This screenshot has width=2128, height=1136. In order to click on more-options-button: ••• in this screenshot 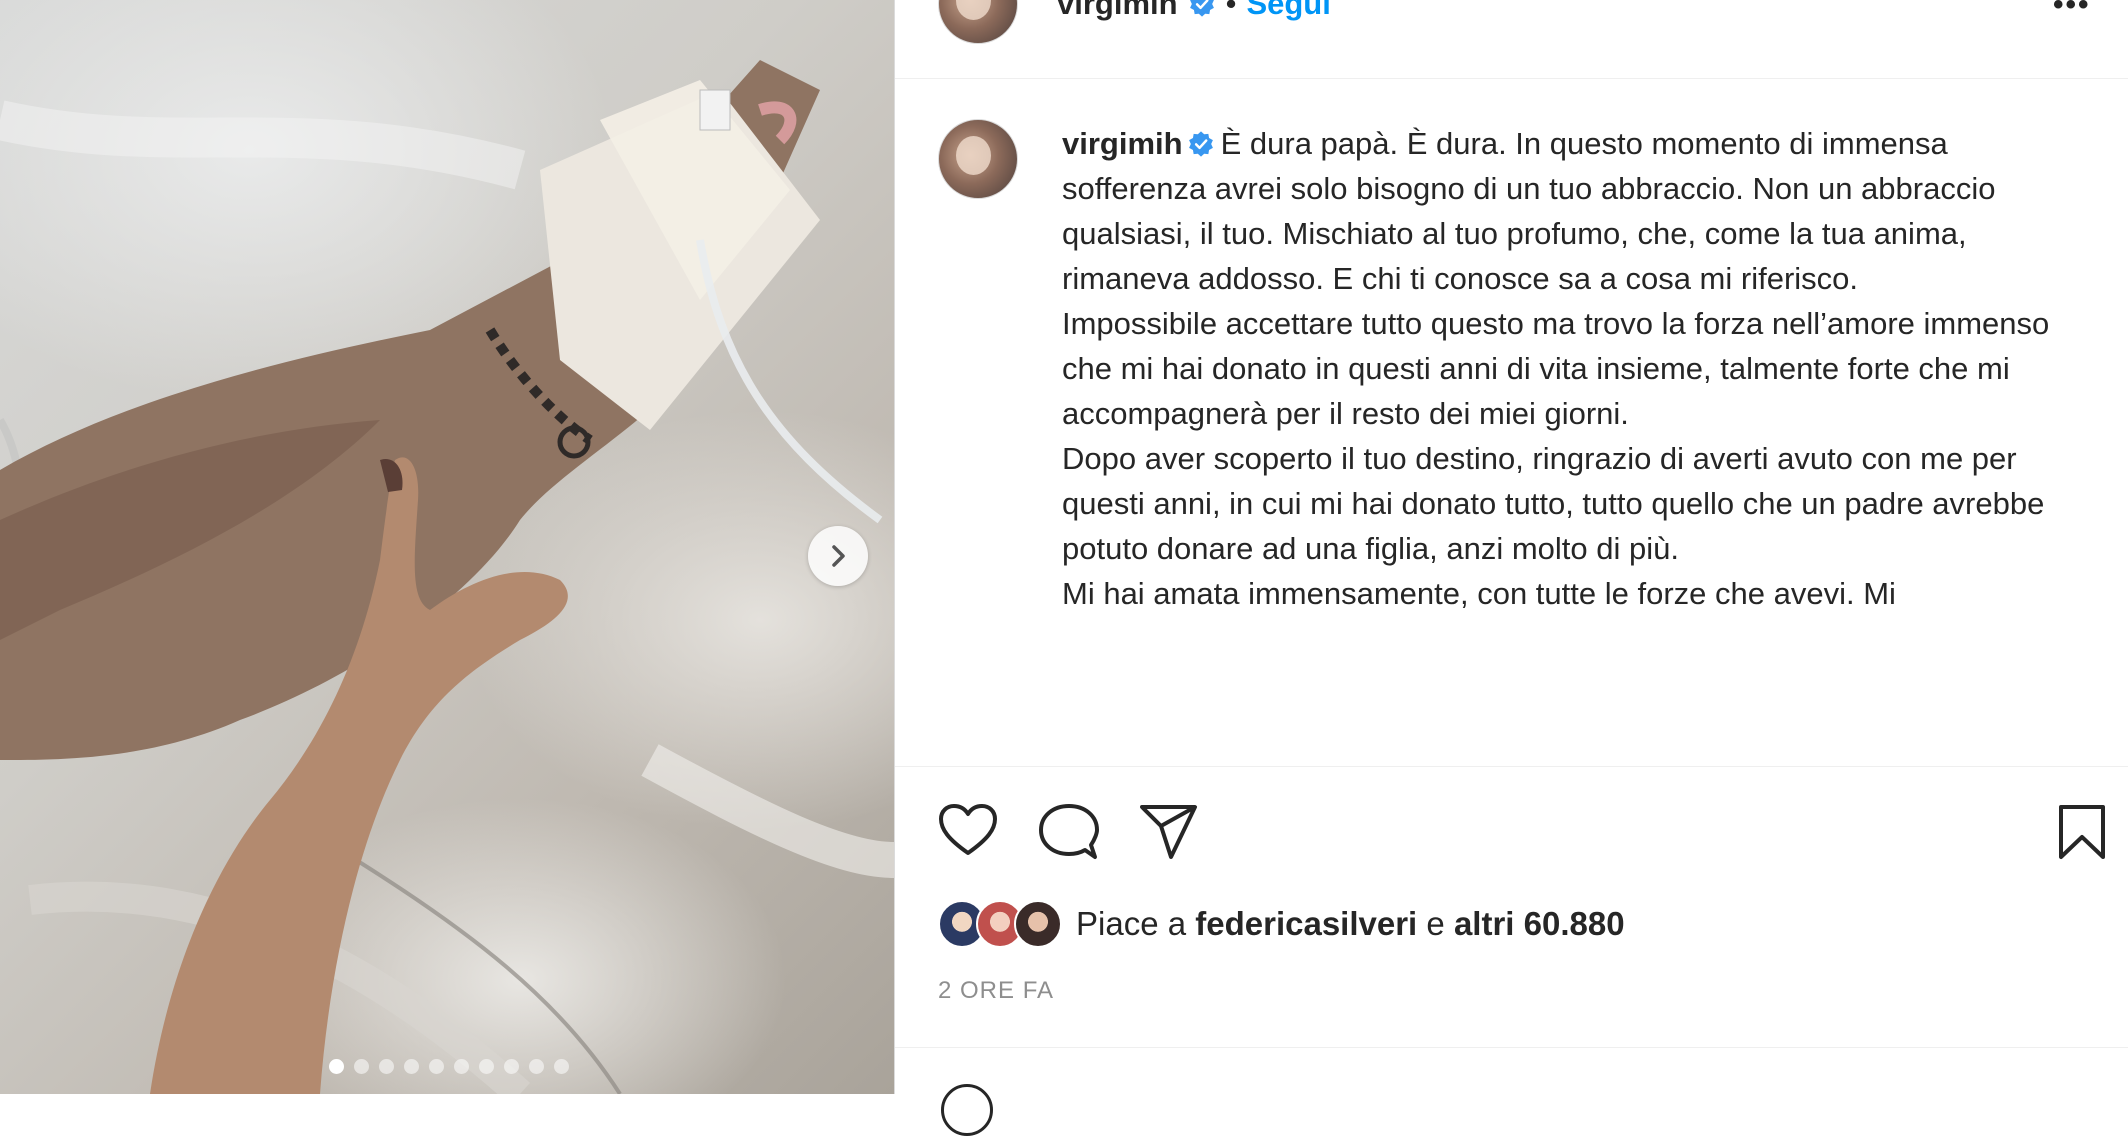, I will do `click(2072, 11)`.